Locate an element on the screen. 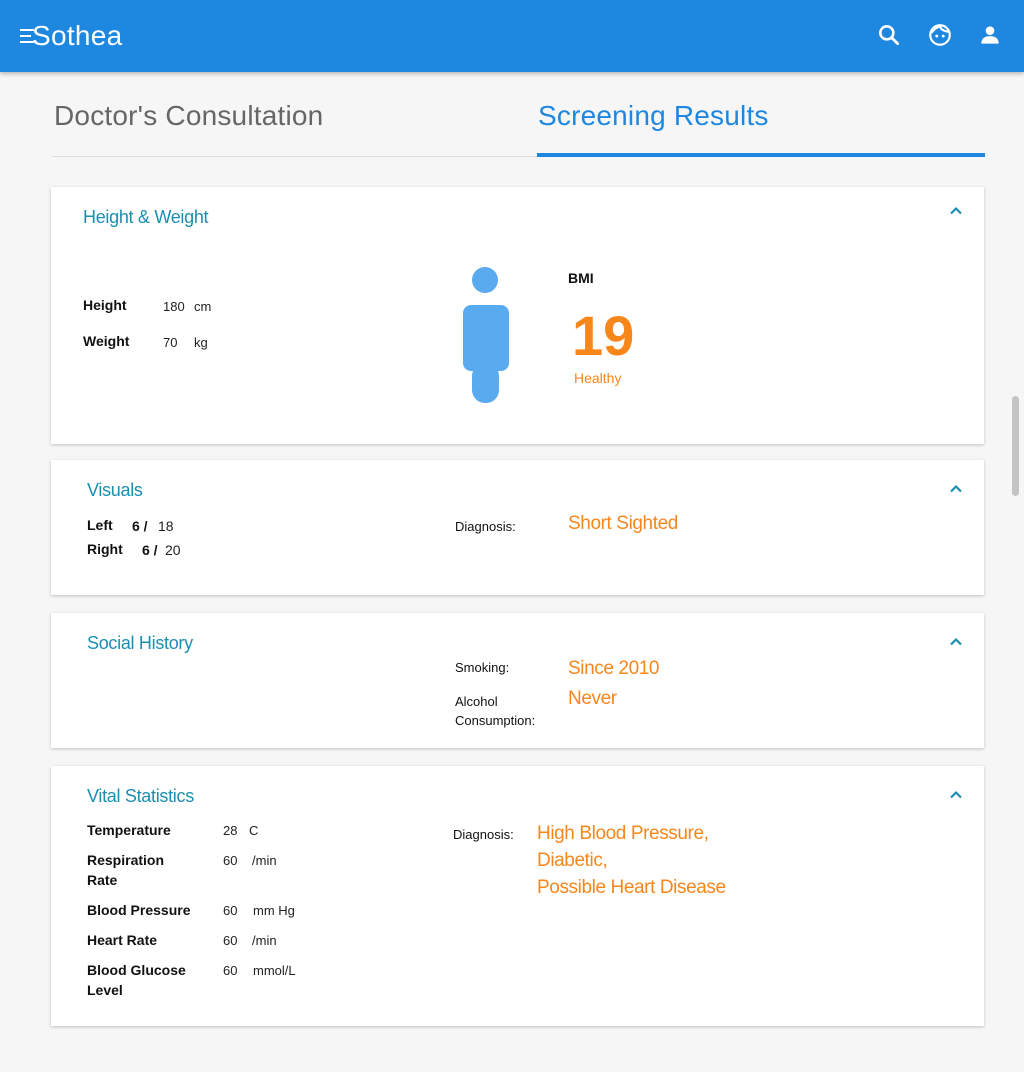  heart-rate-label: Heart Rate is located at coordinates (122, 940).